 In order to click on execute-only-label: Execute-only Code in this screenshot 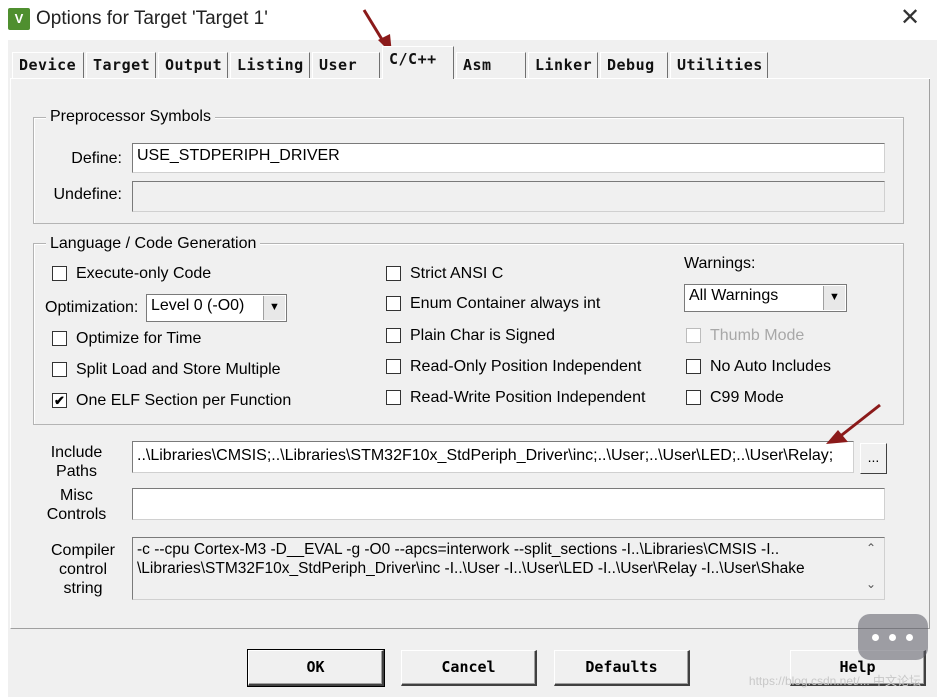, I will do `click(144, 273)`.